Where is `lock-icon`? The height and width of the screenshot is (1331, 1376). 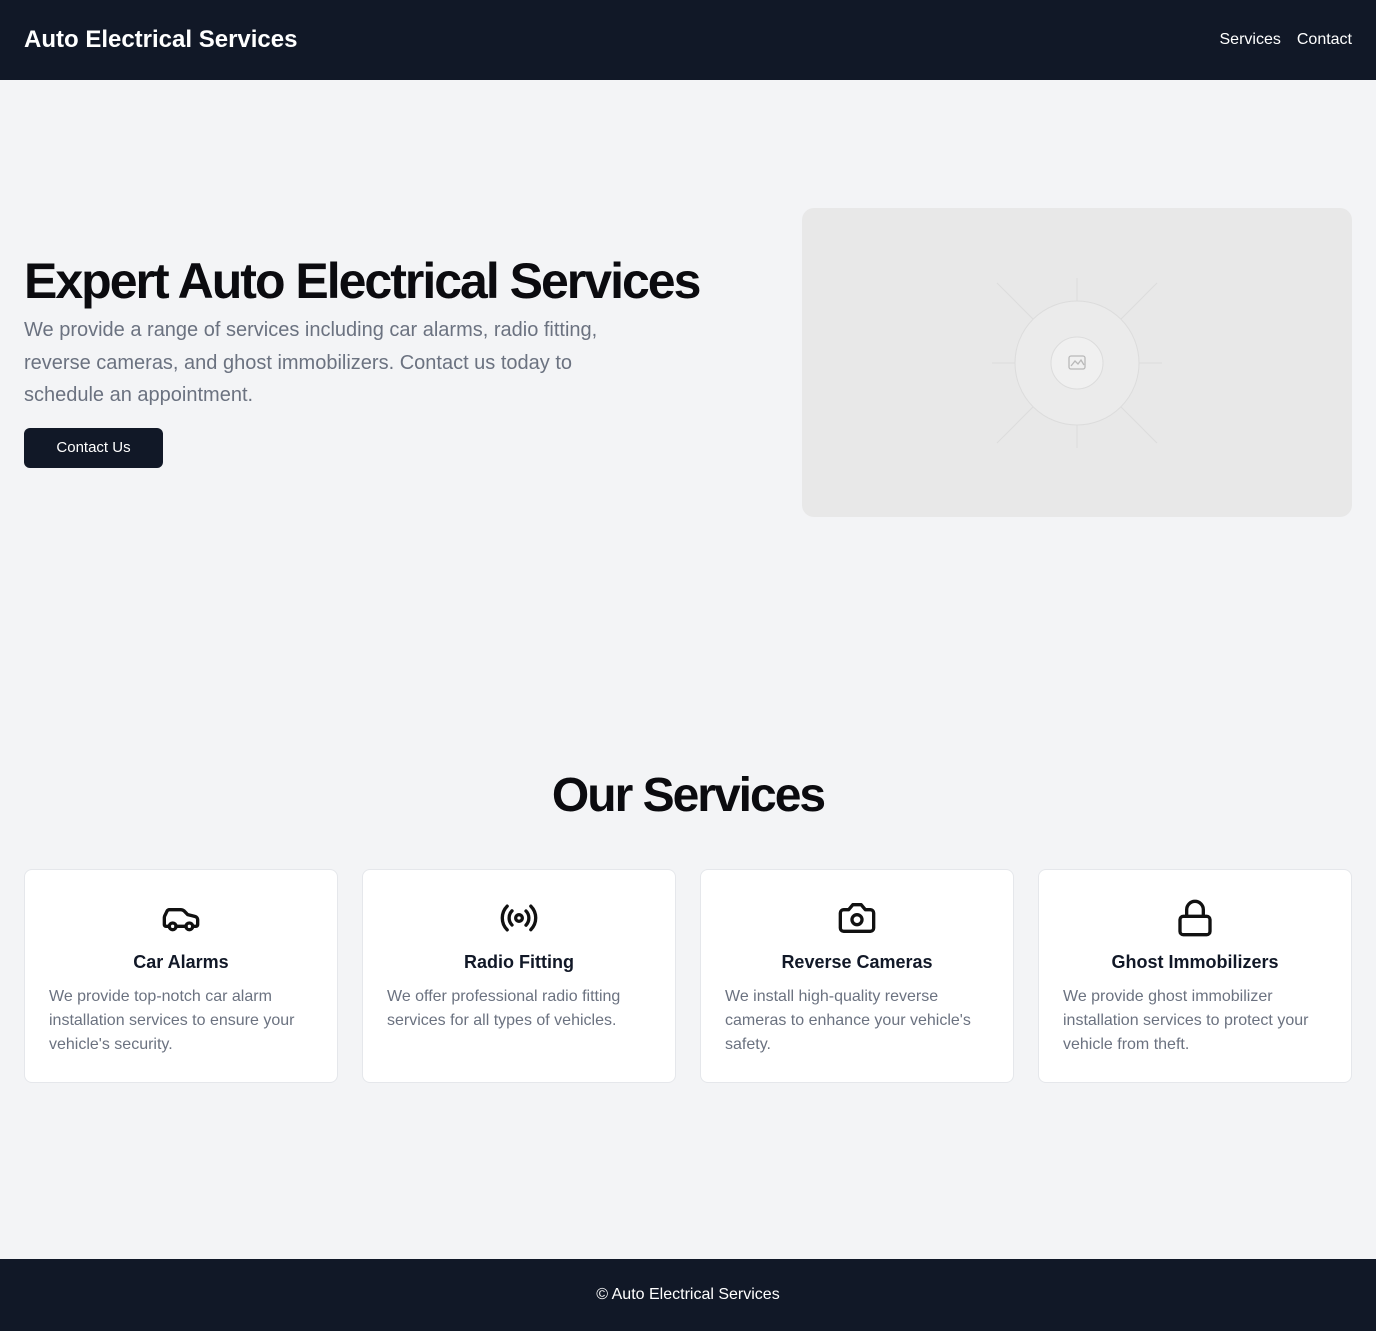 lock-icon is located at coordinates (1195, 918).